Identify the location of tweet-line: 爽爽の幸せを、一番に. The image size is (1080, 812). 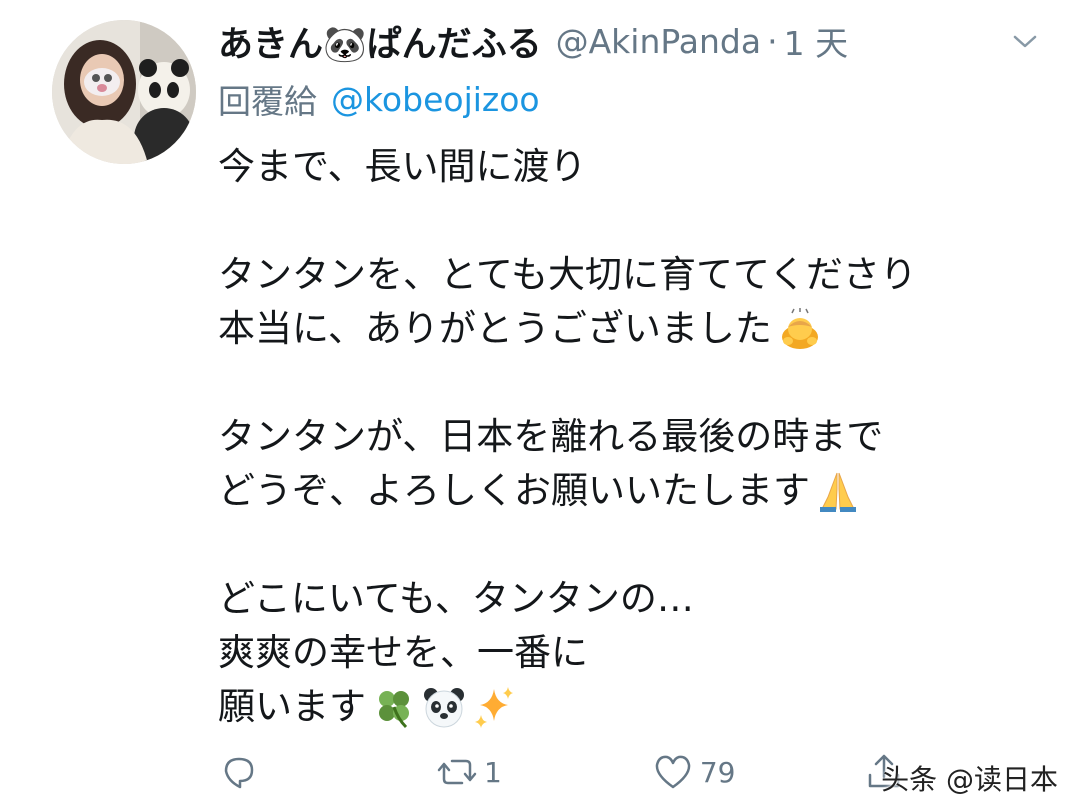
(403, 652).